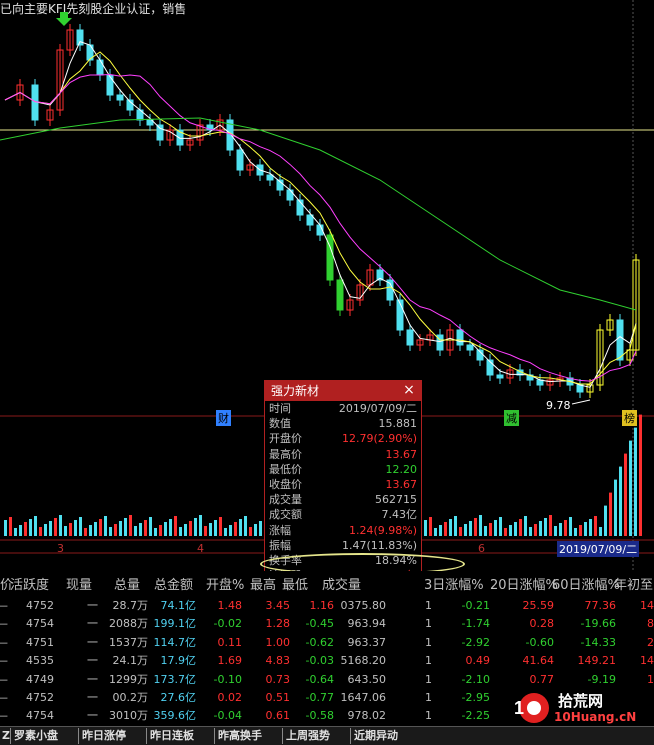 This screenshot has height=745, width=654. Describe the element at coordinates (409, 390) in the screenshot. I see `close-icon: ×` at that location.